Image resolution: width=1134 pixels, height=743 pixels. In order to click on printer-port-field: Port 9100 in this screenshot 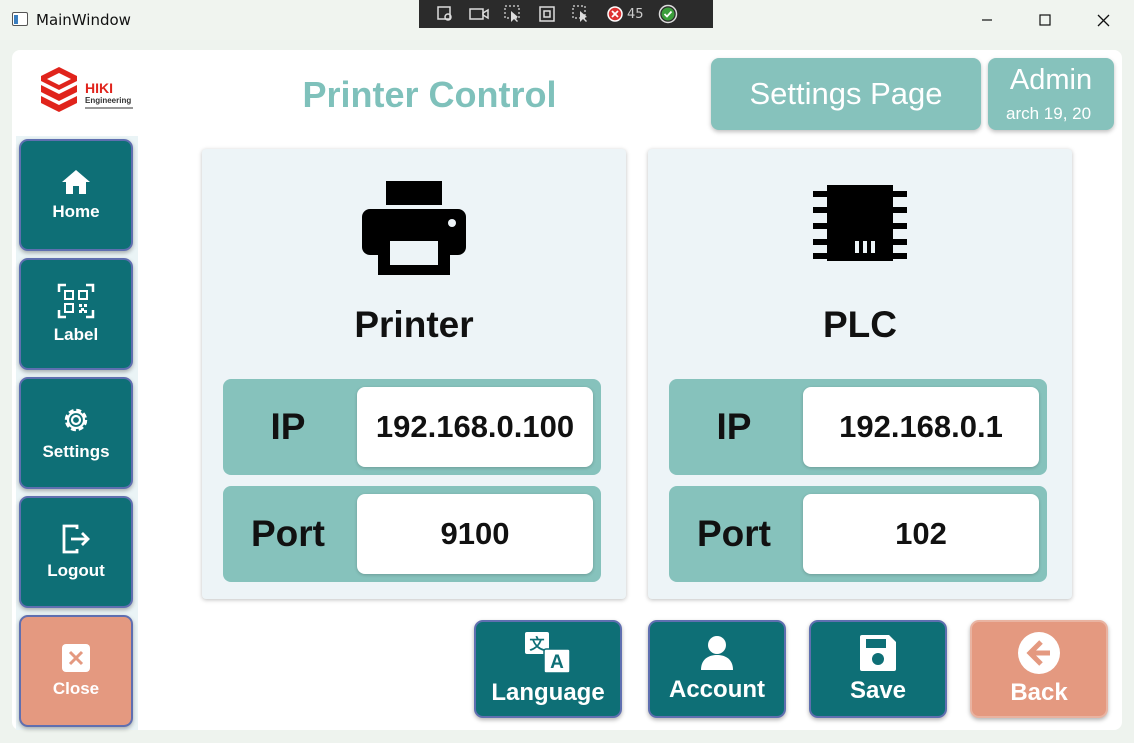, I will do `click(412, 534)`.